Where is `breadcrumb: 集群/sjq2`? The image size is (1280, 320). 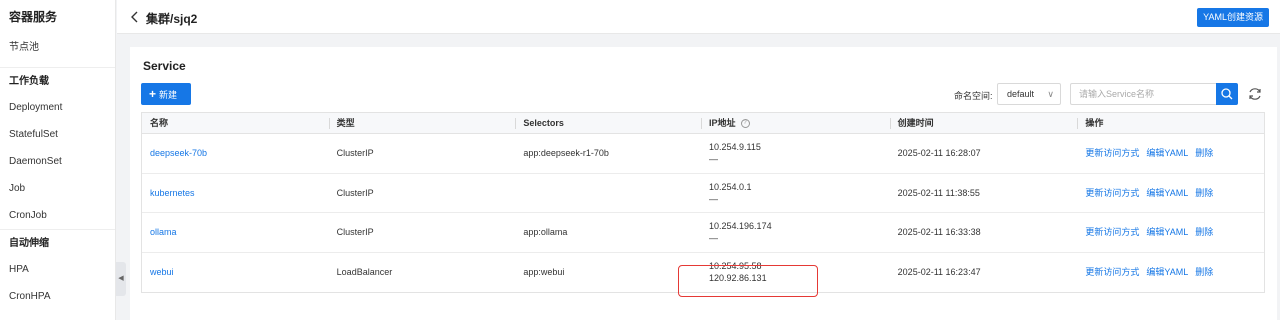
breadcrumb: 集群/sjq2 is located at coordinates (172, 19).